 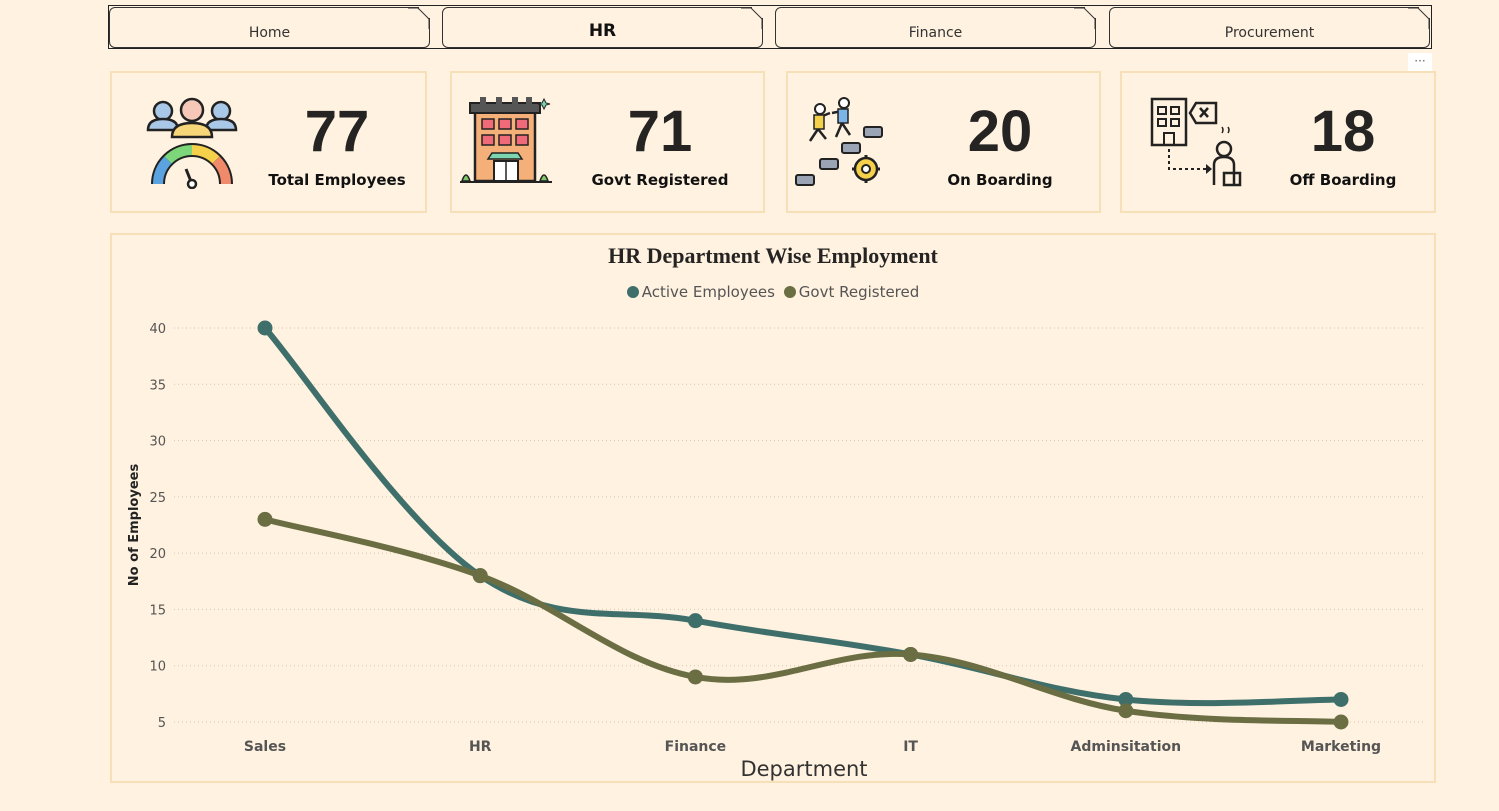 I want to click on kpi-card-on-boarding: 20 On Boarding, so click(x=943, y=142).